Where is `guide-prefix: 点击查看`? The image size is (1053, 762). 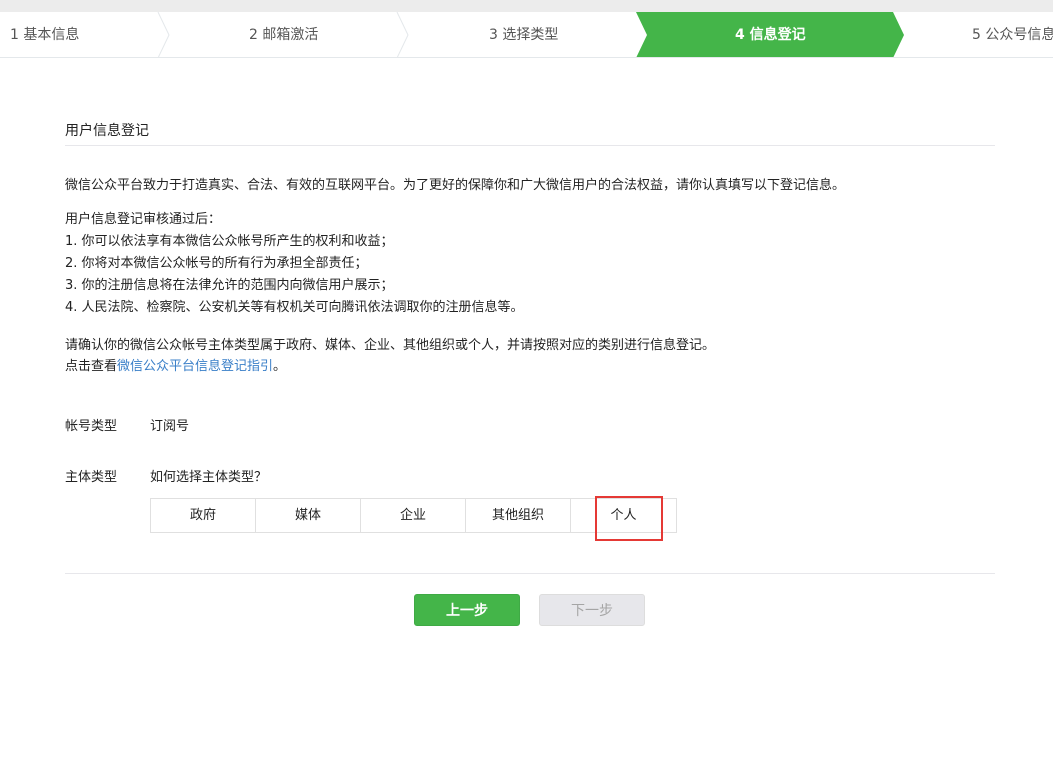
guide-prefix: 点击查看 is located at coordinates (91, 366).